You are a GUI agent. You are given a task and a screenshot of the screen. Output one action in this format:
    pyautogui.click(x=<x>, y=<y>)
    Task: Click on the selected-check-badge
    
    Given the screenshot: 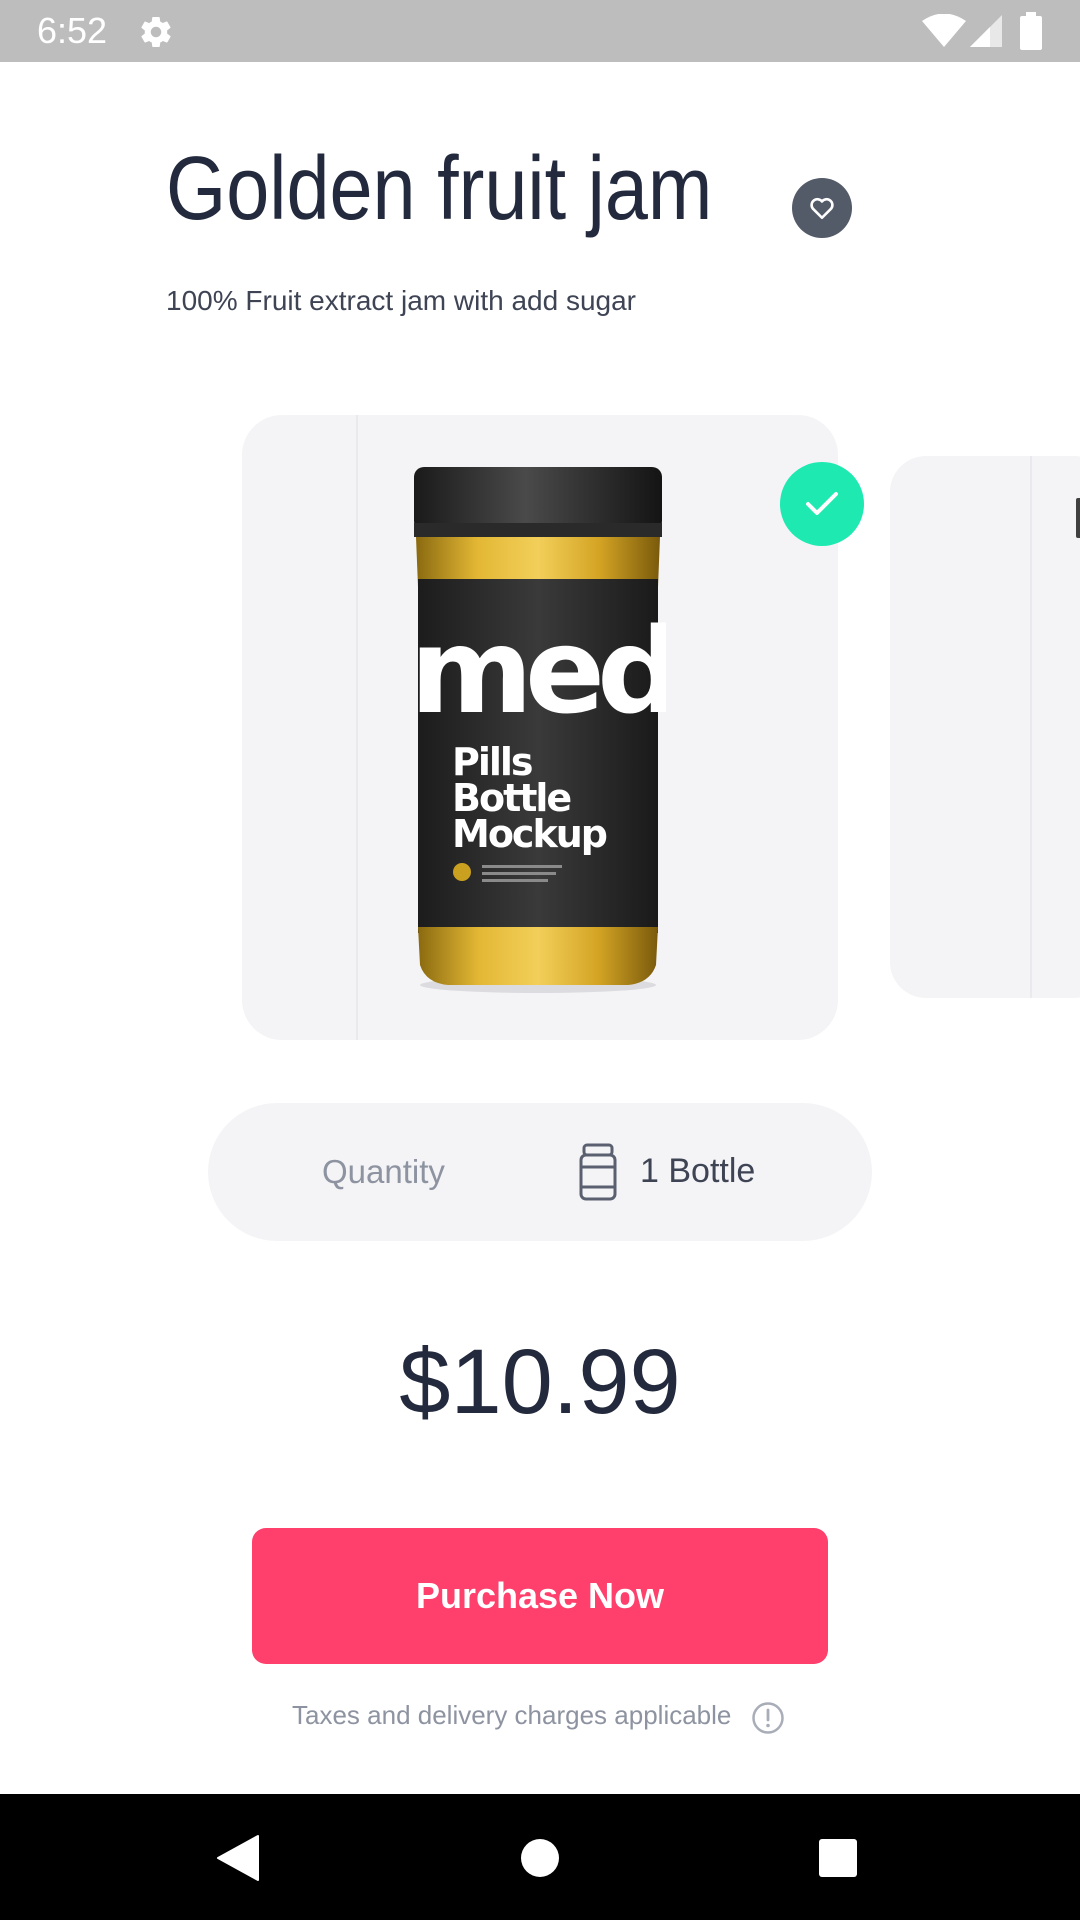 What is the action you would take?
    pyautogui.click(x=822, y=504)
    